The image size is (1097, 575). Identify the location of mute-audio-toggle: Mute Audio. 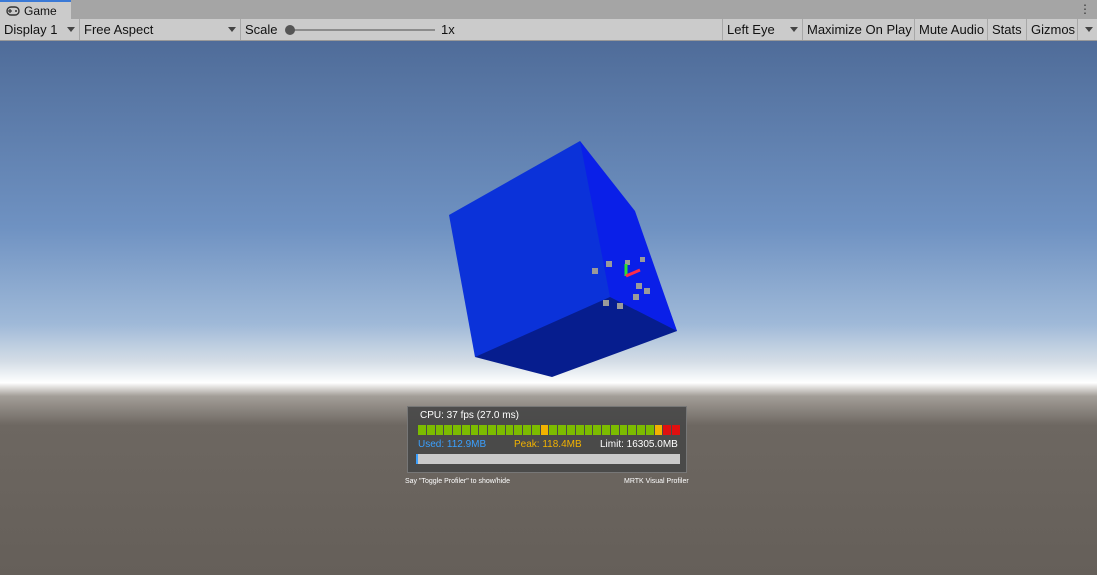
(951, 29).